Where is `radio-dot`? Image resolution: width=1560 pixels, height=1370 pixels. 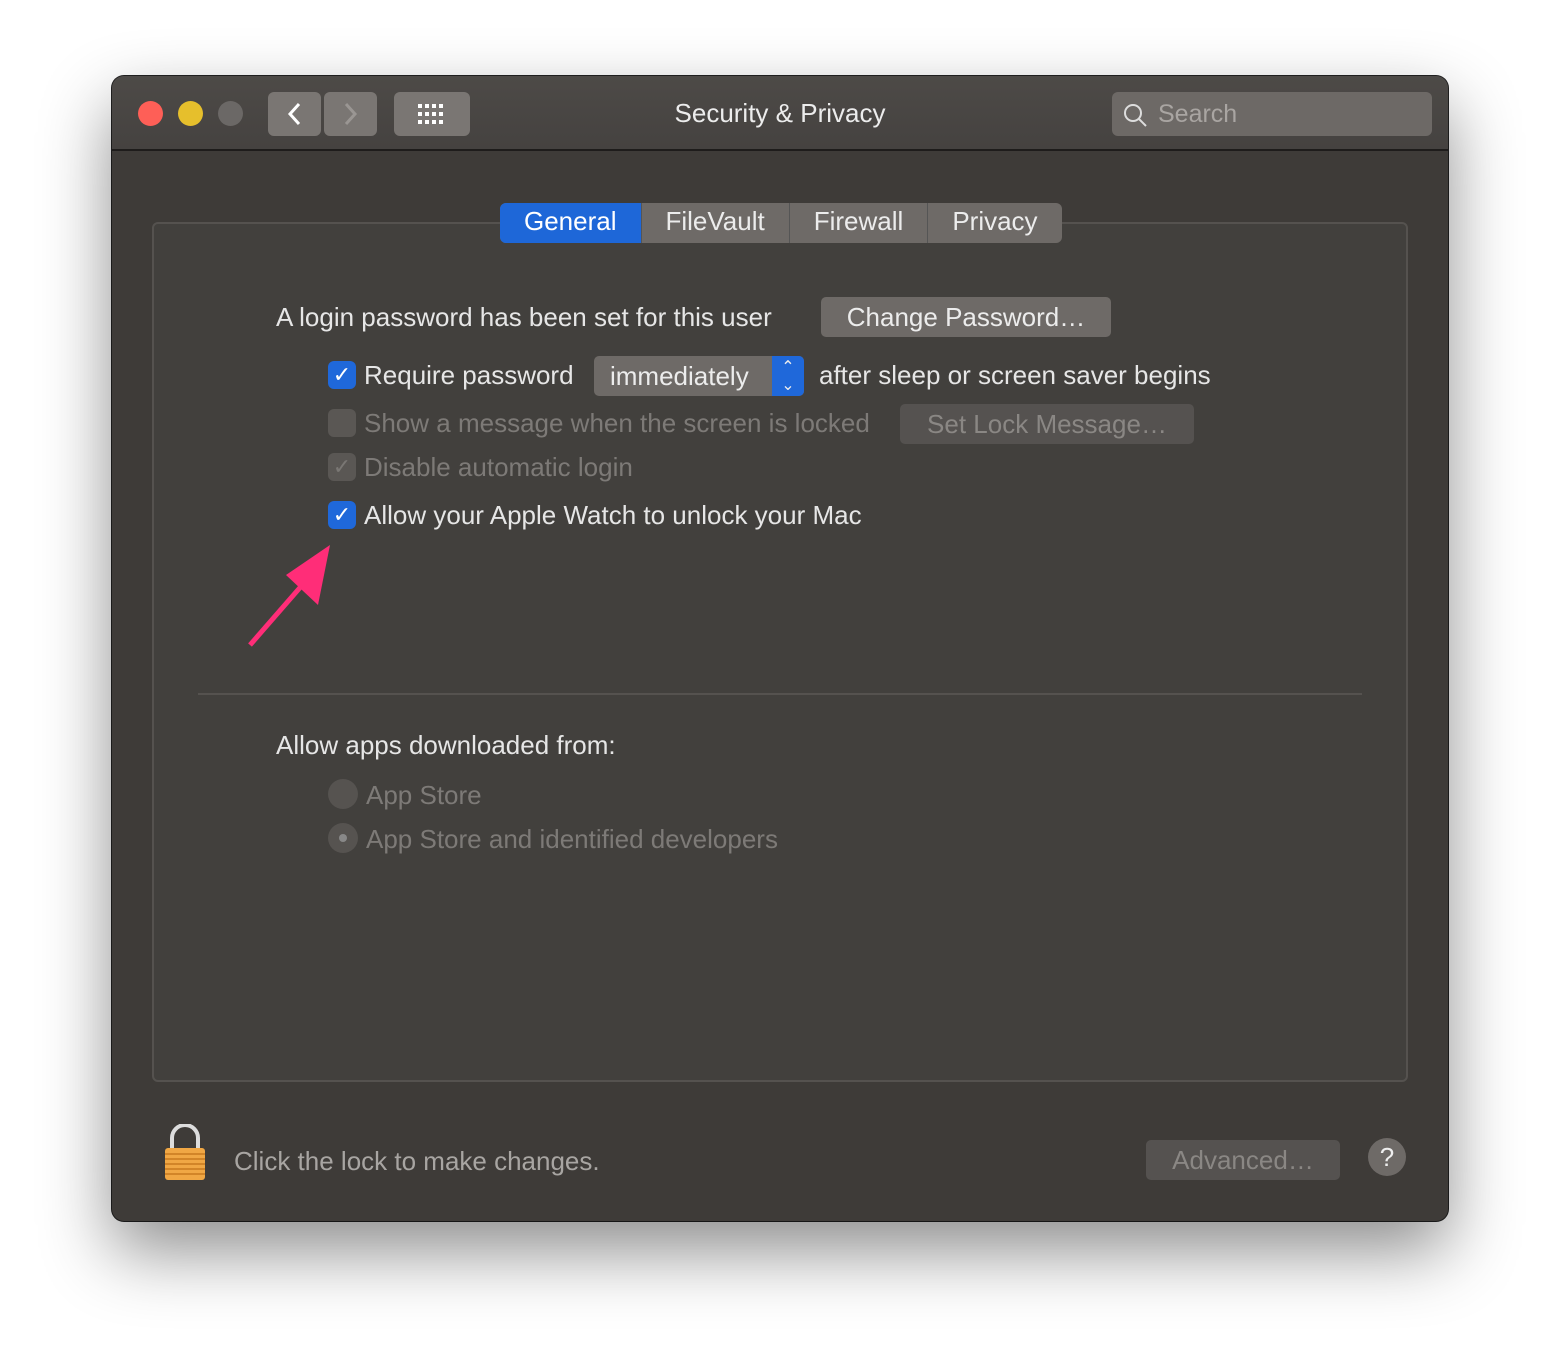
radio-dot is located at coordinates (343, 838).